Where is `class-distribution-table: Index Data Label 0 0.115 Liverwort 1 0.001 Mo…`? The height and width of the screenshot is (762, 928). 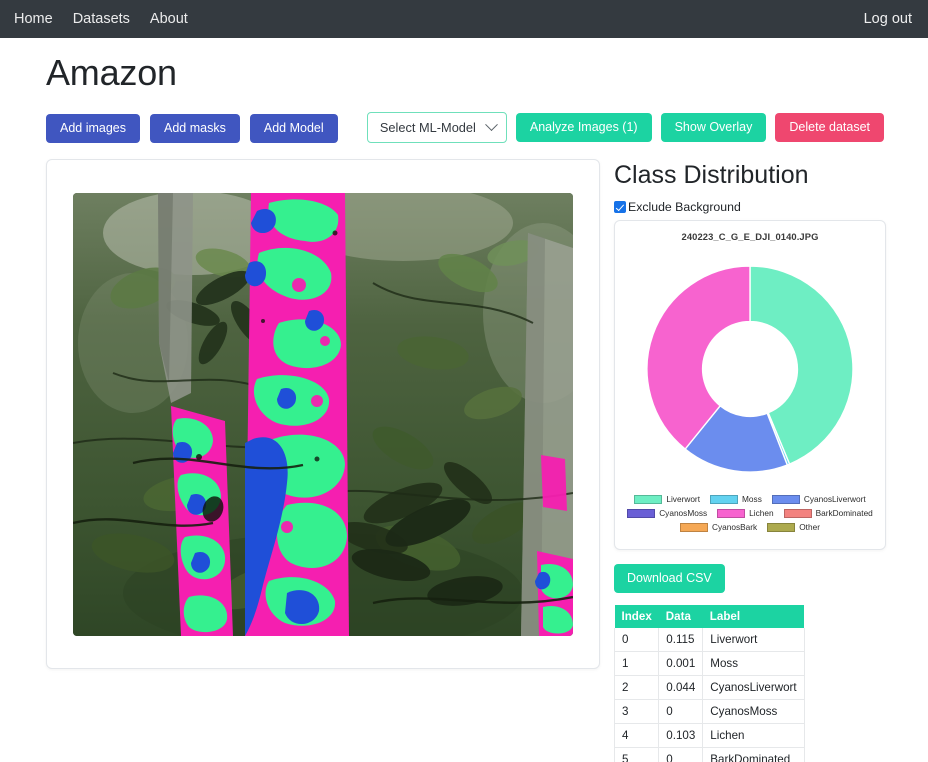 class-distribution-table: Index Data Label 0 0.115 Liverwort 1 0.001 Mo… is located at coordinates (709, 683).